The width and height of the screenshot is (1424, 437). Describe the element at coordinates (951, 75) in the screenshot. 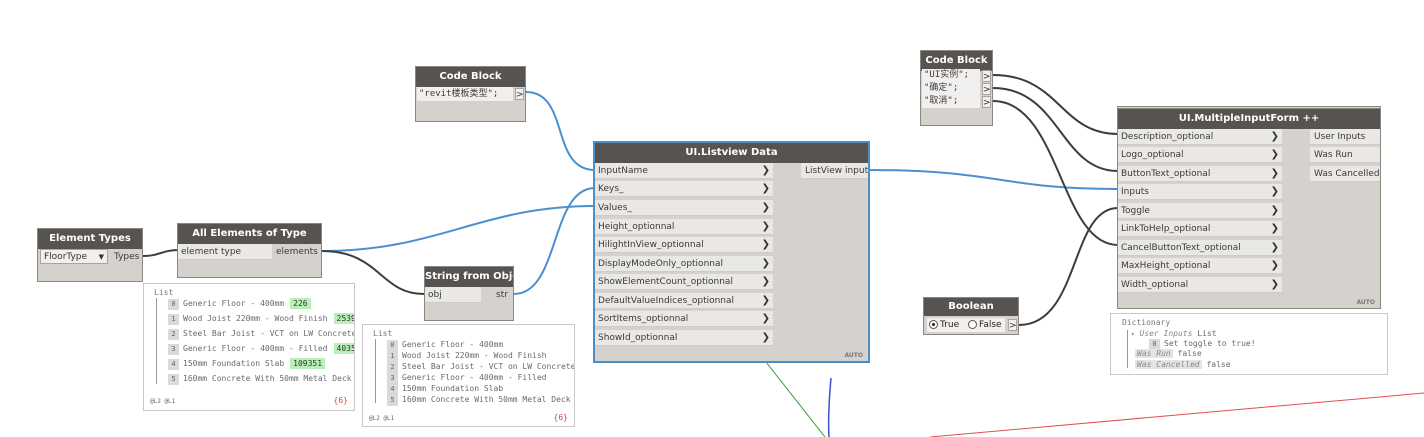

I see `code-line: "UI实例";` at that location.